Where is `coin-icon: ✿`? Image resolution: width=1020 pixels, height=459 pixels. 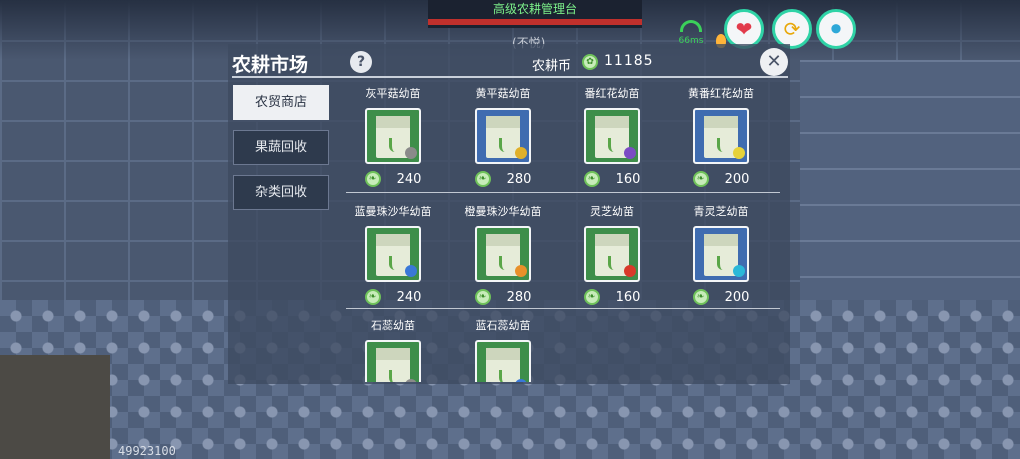 coin-icon: ✿ is located at coordinates (590, 62).